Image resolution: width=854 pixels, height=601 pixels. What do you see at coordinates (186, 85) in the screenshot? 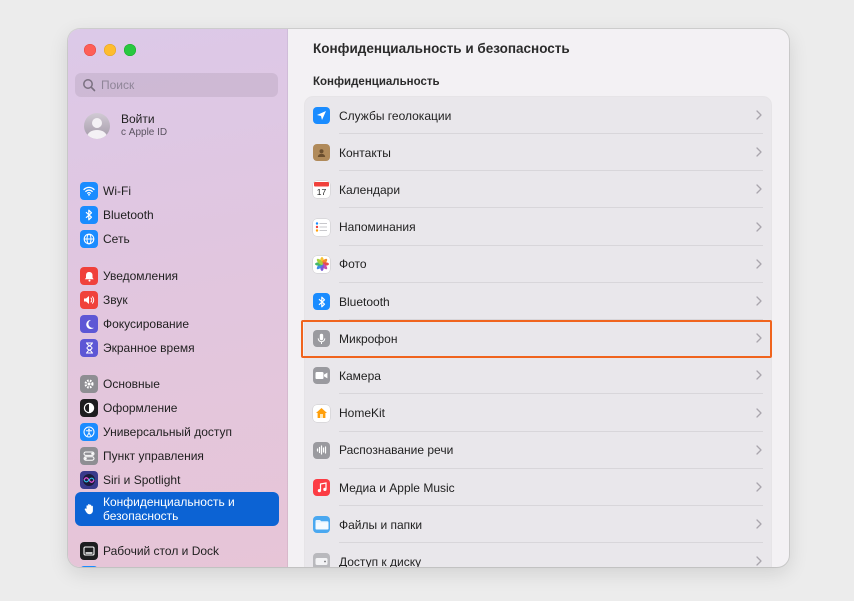
I see `search-input` at bounding box center [186, 85].